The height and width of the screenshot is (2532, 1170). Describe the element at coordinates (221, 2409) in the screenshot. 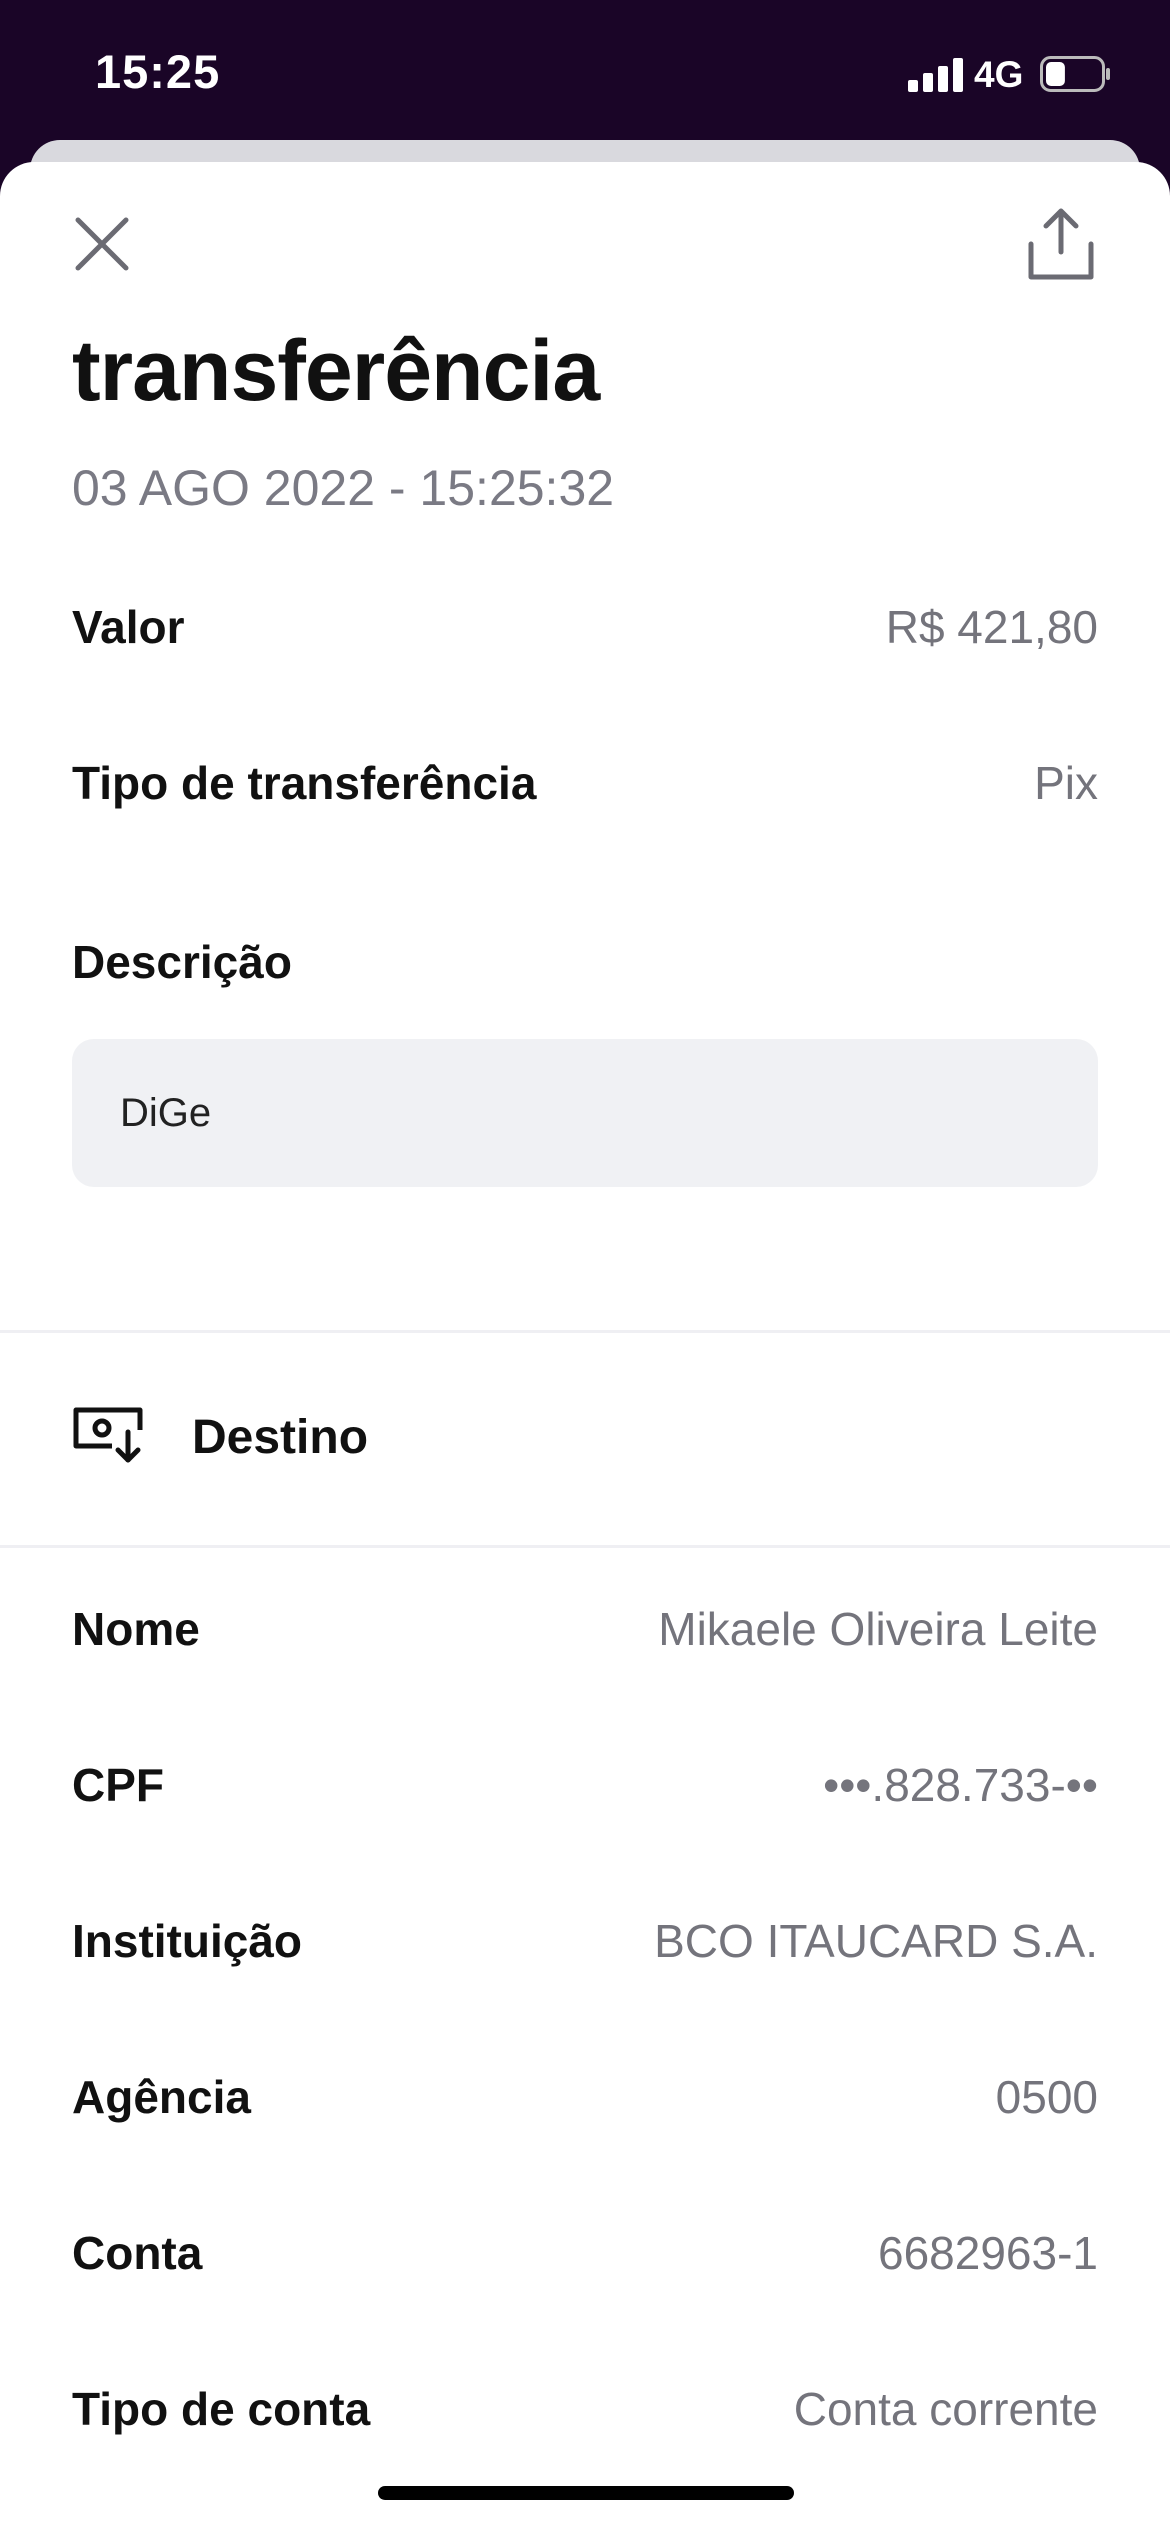

I see `detail-label: Tipo de conta` at that location.